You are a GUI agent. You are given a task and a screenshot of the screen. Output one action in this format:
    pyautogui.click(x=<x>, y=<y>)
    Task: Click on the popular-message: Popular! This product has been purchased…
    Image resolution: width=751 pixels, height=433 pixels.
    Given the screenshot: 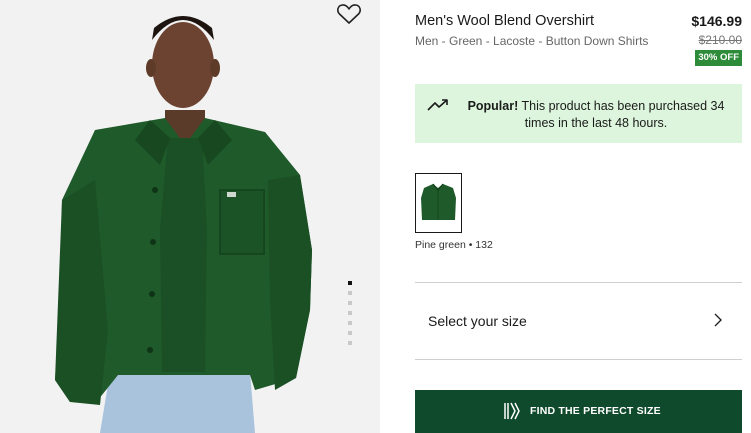 What is the action you would take?
    pyautogui.click(x=596, y=115)
    